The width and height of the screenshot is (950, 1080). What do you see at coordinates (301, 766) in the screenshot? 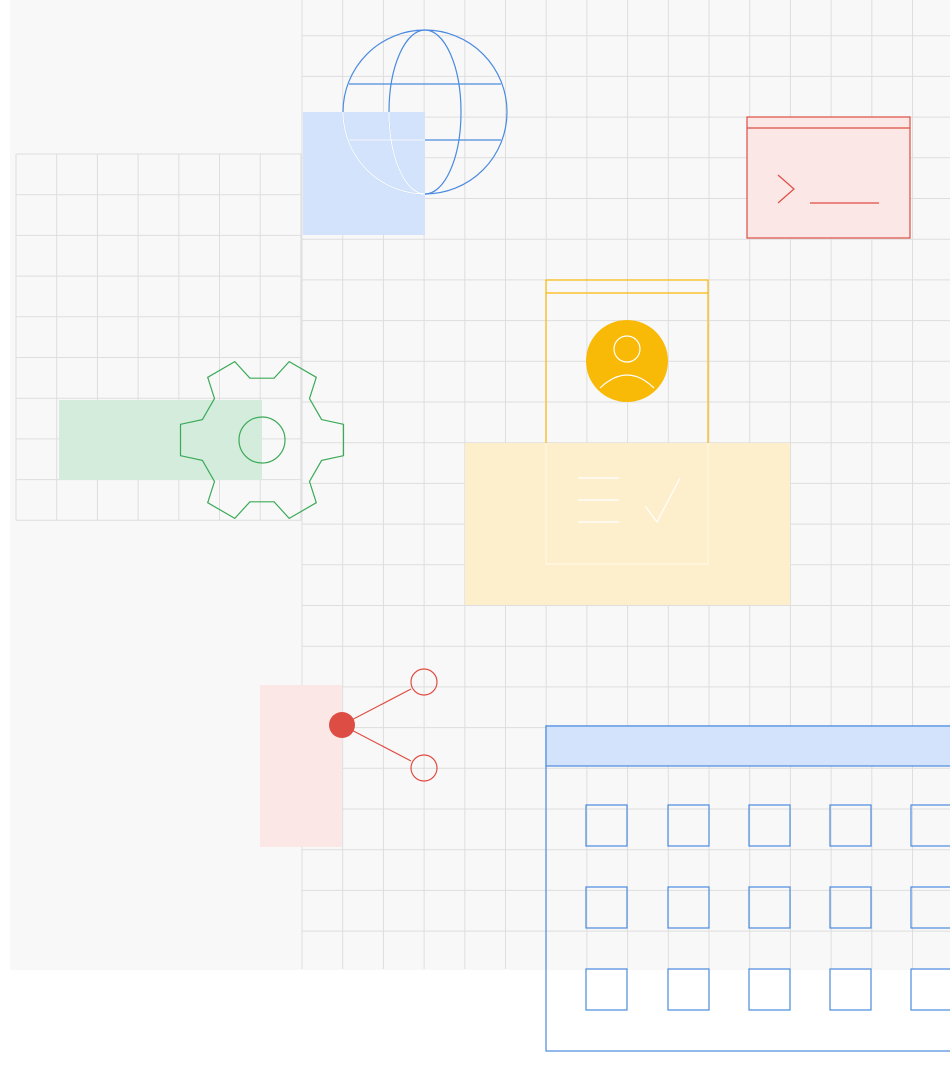
I see `share-backing-rectangle` at bounding box center [301, 766].